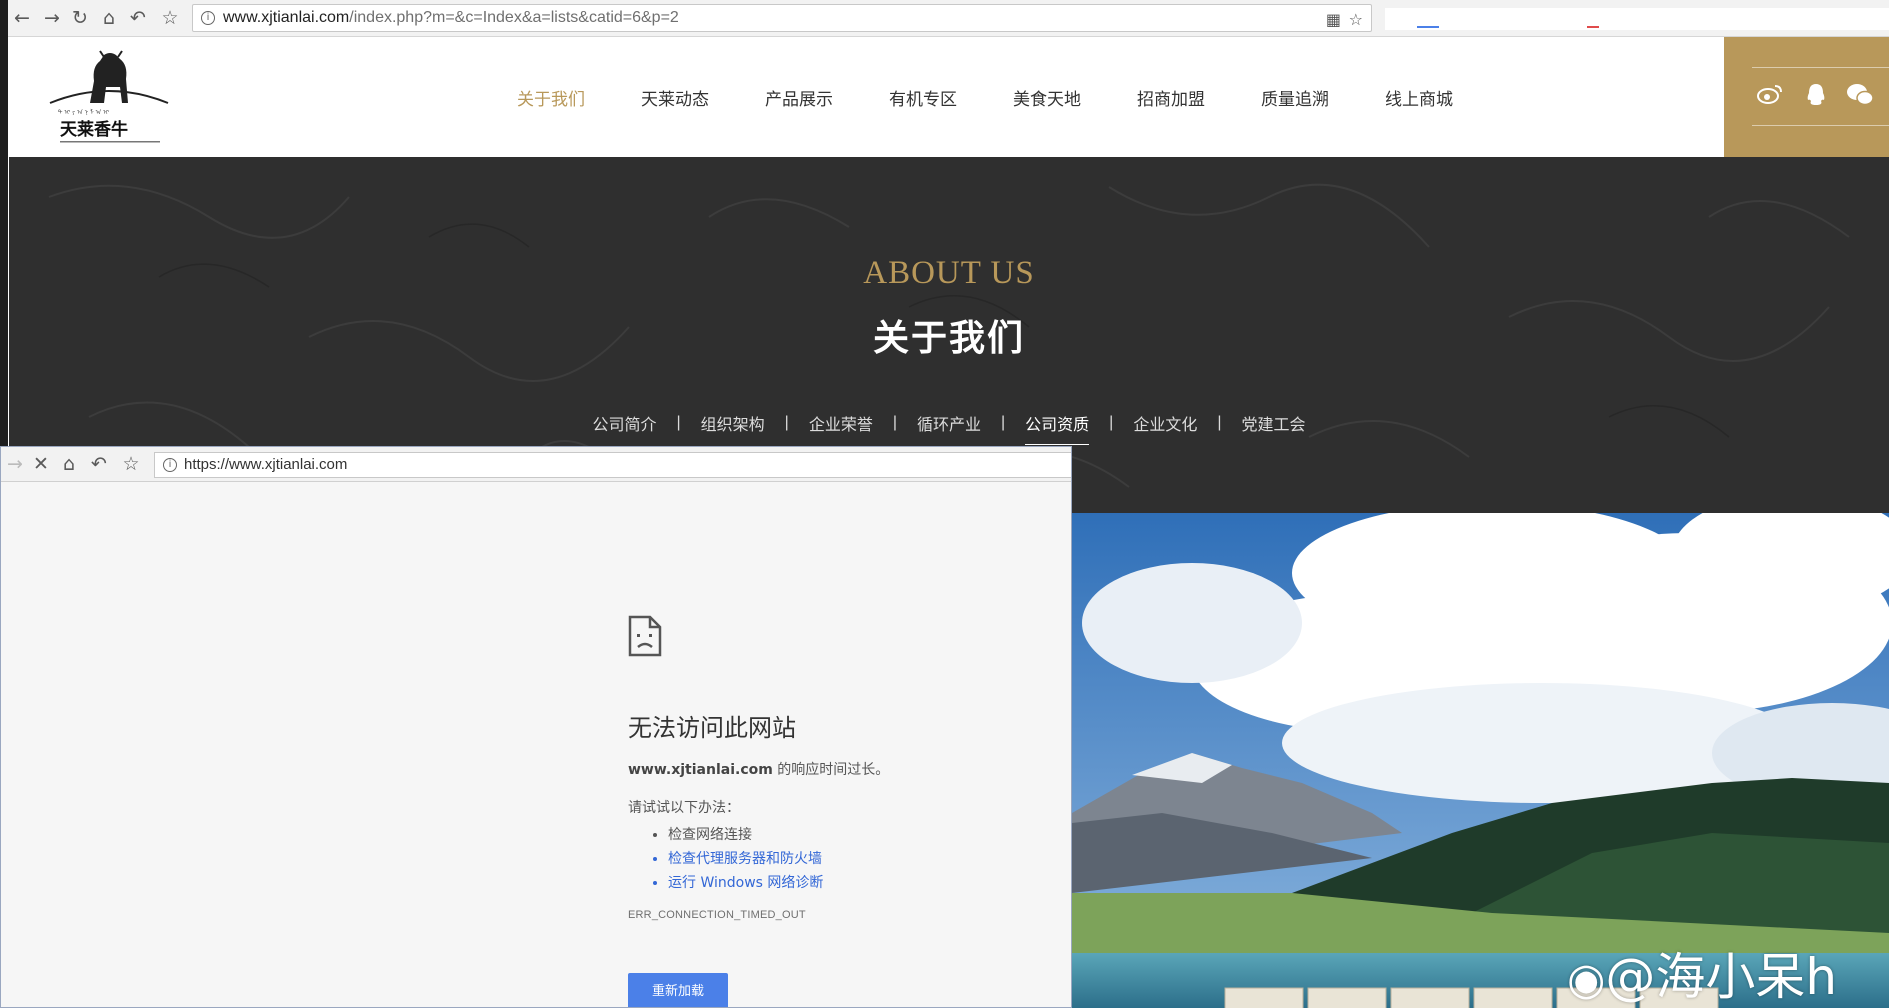 The width and height of the screenshot is (1889, 1008). I want to click on about-title-cn: 关于我们, so click(948, 338).